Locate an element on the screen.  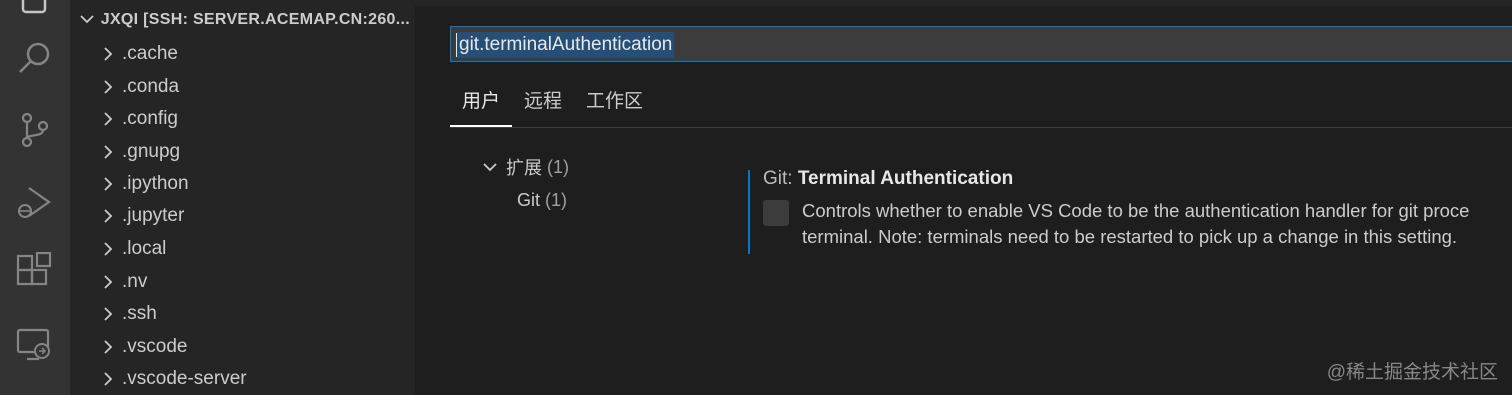
settings-search-input: git.terminalAuthentication is located at coordinates (981, 44).